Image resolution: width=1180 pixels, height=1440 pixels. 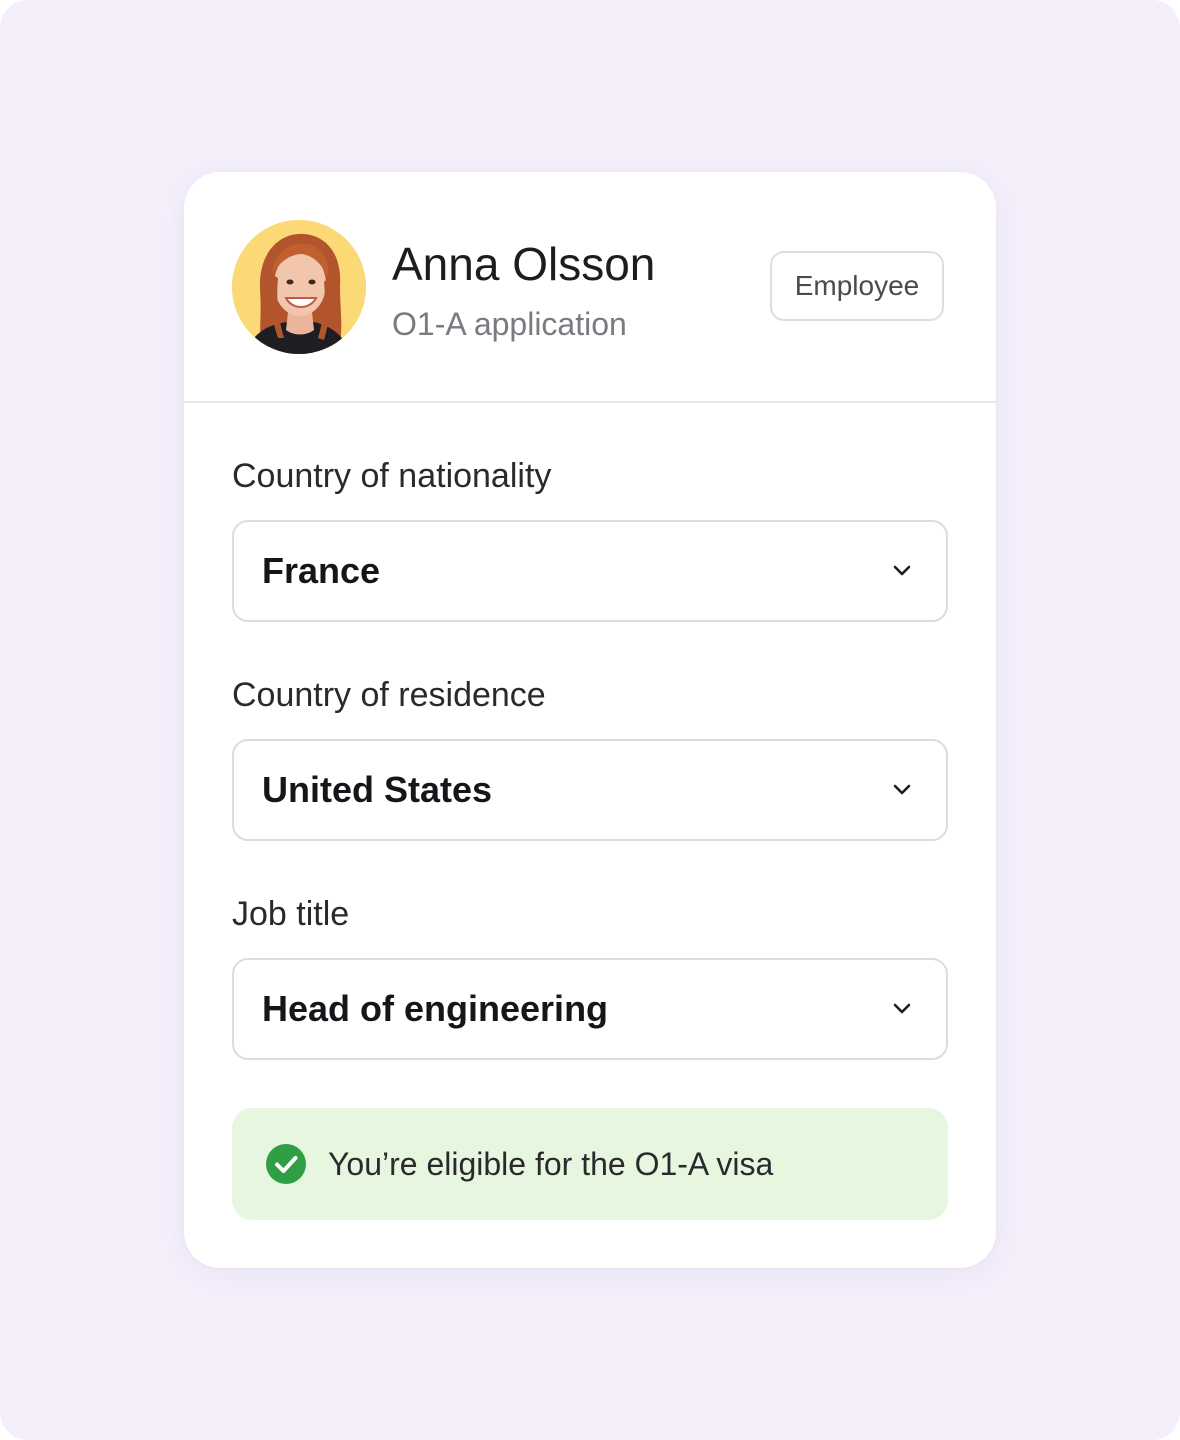 I want to click on nationality-label: Country of nationality, so click(x=392, y=476).